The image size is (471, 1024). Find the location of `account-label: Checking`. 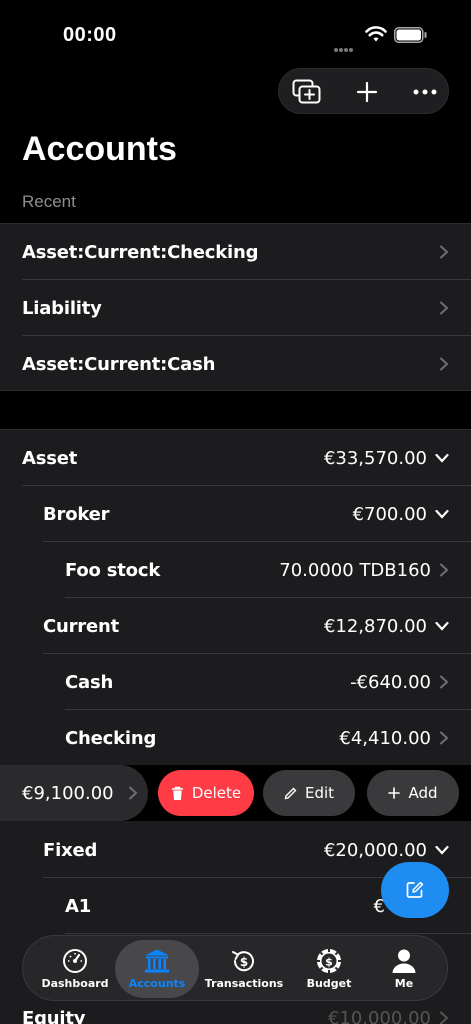

account-label: Checking is located at coordinates (111, 738).